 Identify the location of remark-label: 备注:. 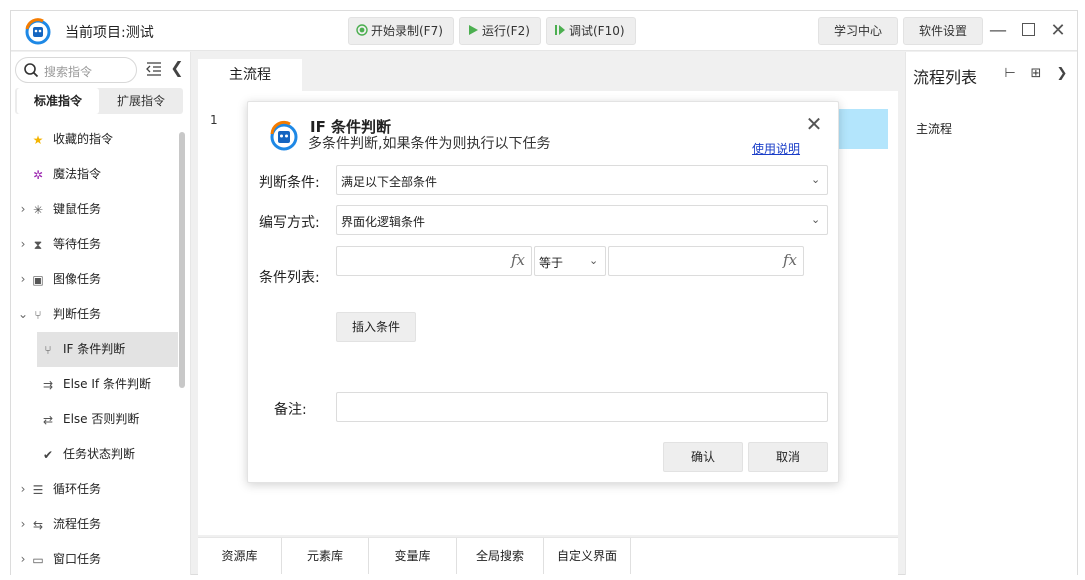
(290, 410).